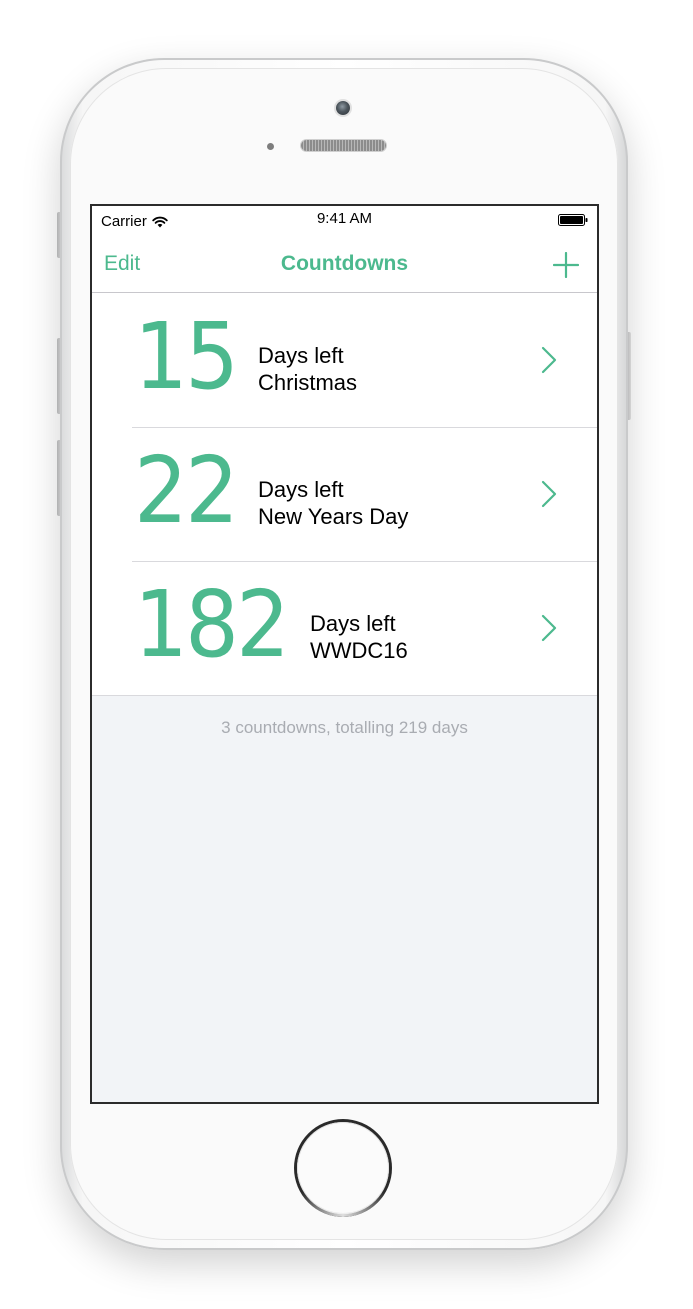  Describe the element at coordinates (186, 356) in the screenshot. I see `days-count: 15` at that location.